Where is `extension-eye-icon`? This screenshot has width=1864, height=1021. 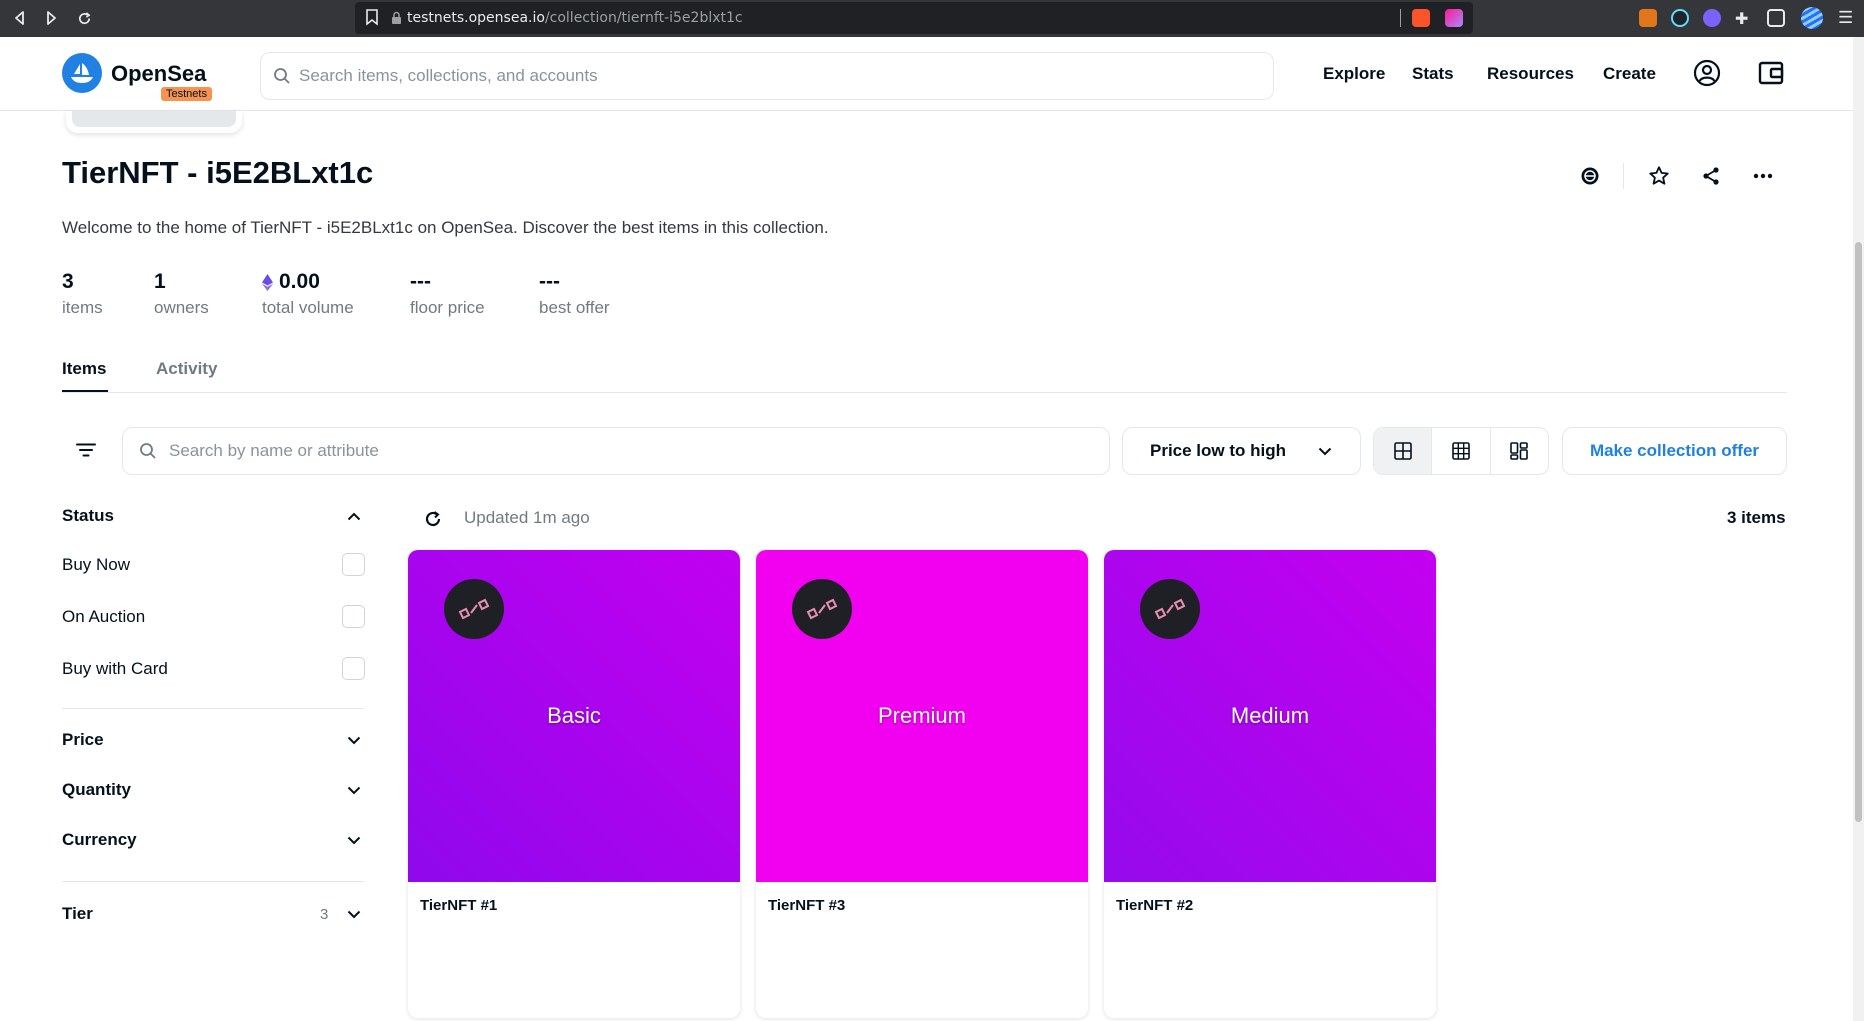 extension-eye-icon is located at coordinates (1712, 18).